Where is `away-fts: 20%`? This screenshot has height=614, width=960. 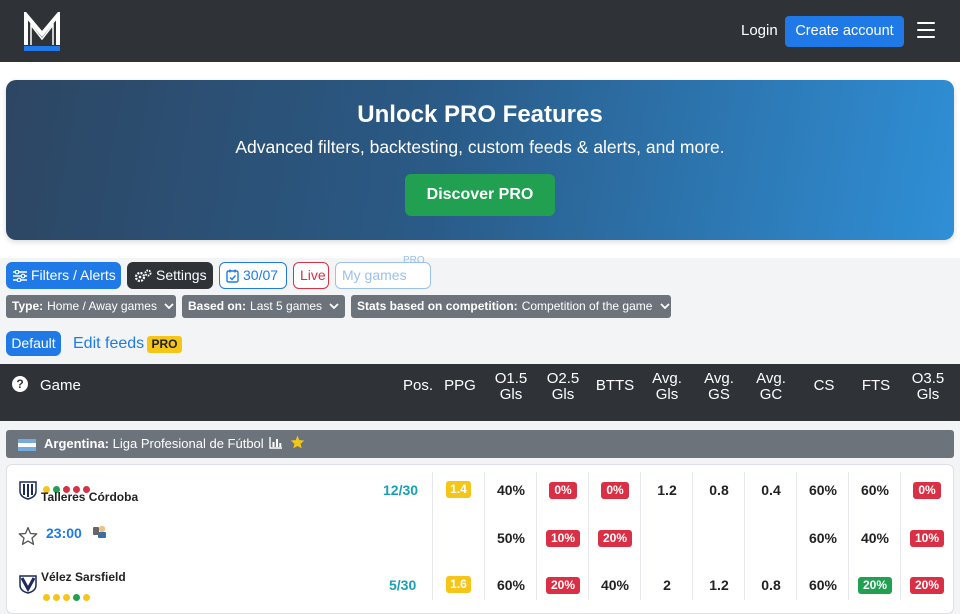 away-fts: 20% is located at coordinates (875, 585).